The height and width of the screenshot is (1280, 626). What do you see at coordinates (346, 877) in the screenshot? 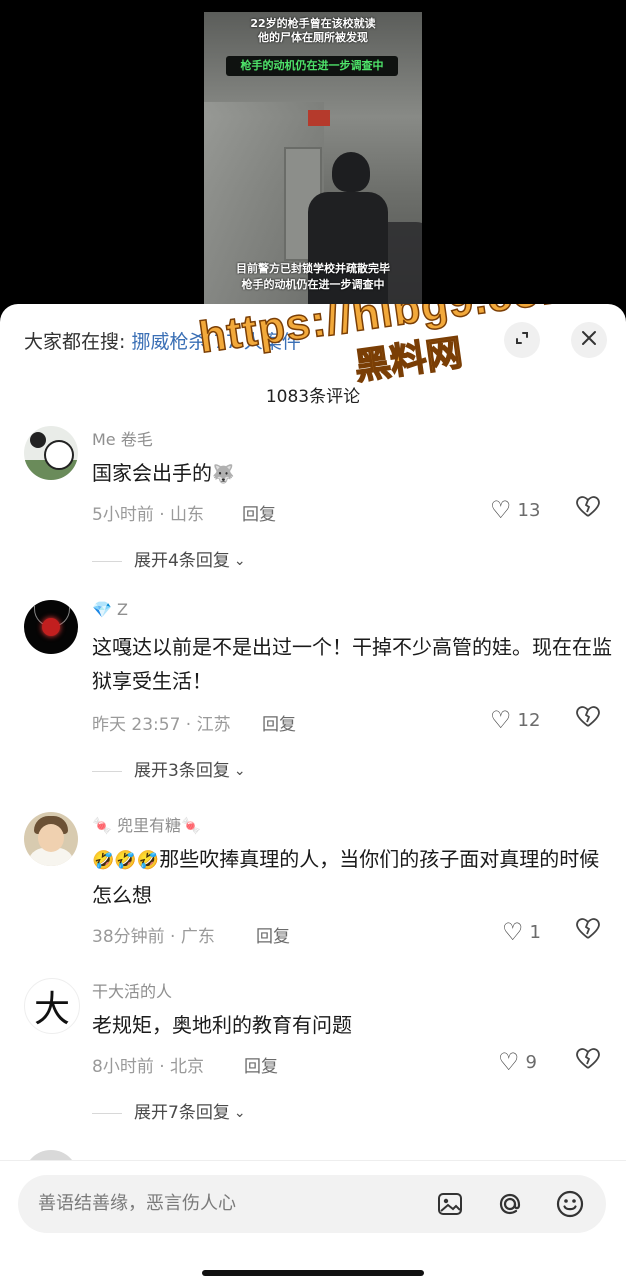
I see `comment-text-content: 那些吹捧真理的人，当你们的孩子面对真理的时候怎么想` at bounding box center [346, 877].